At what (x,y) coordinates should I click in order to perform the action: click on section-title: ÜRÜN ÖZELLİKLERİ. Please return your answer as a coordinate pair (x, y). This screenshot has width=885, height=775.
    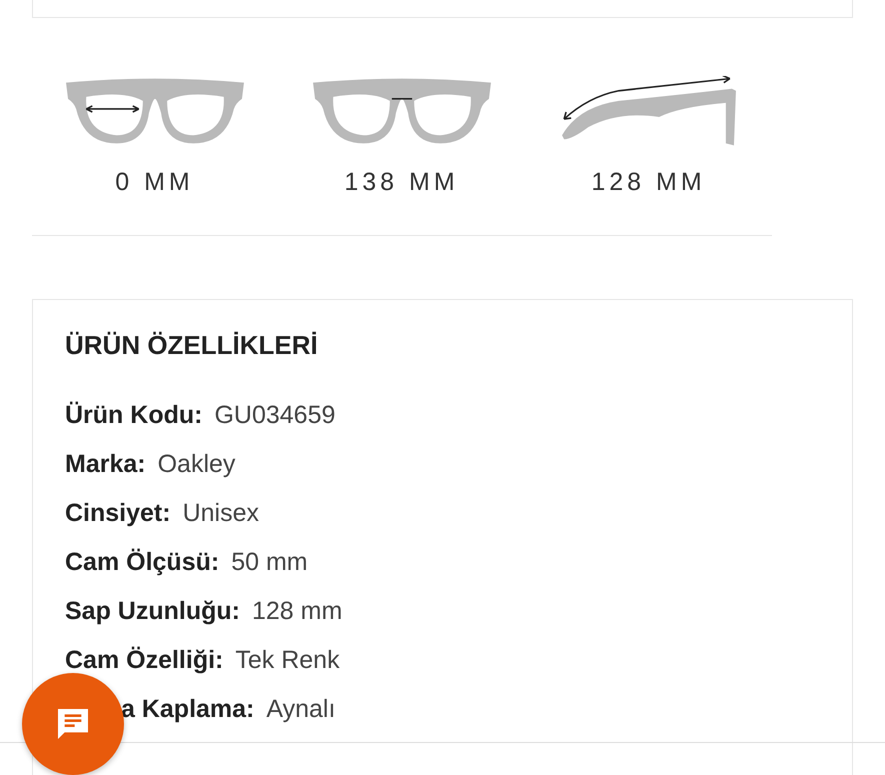
    Looking at the image, I should click on (192, 345).